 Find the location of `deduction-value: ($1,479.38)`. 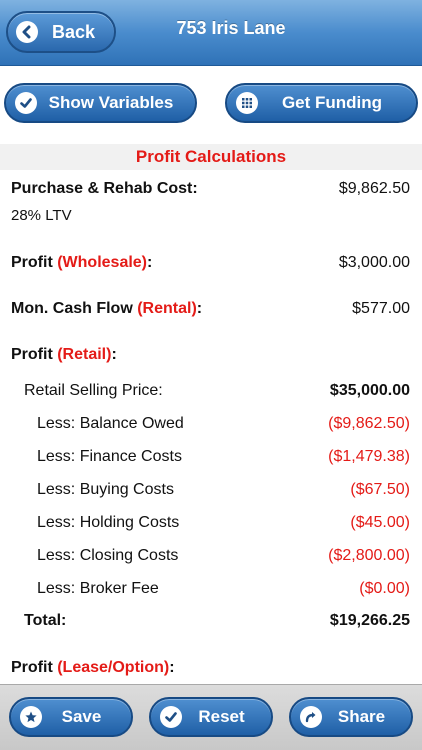

deduction-value: ($1,479.38) is located at coordinates (369, 456).